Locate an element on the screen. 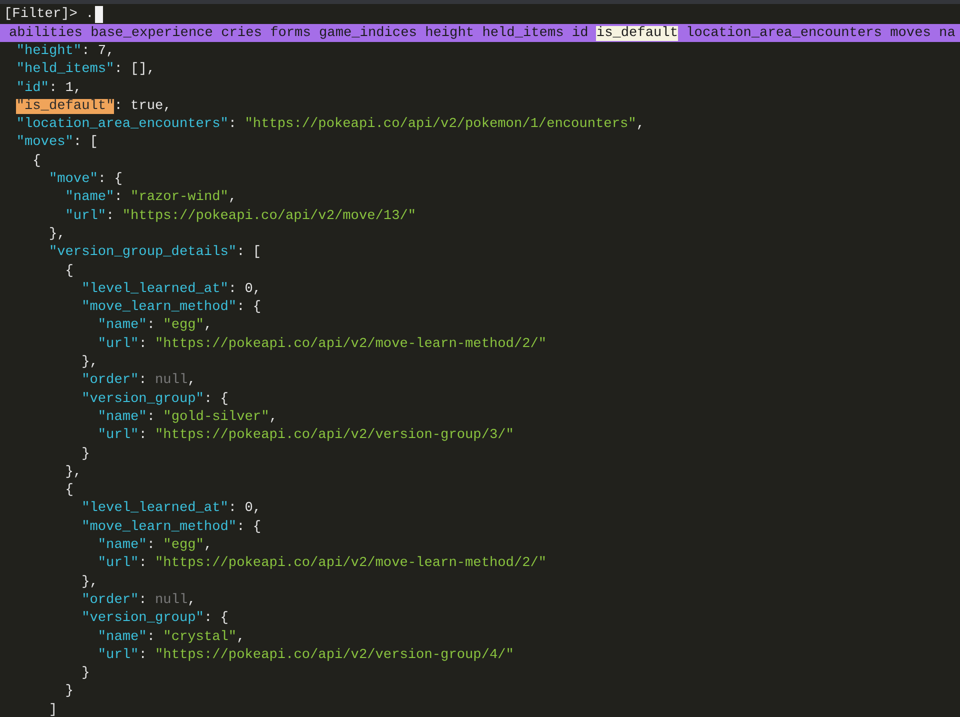 The width and height of the screenshot is (960, 717). code-line: "id": 1, is located at coordinates (49, 89).